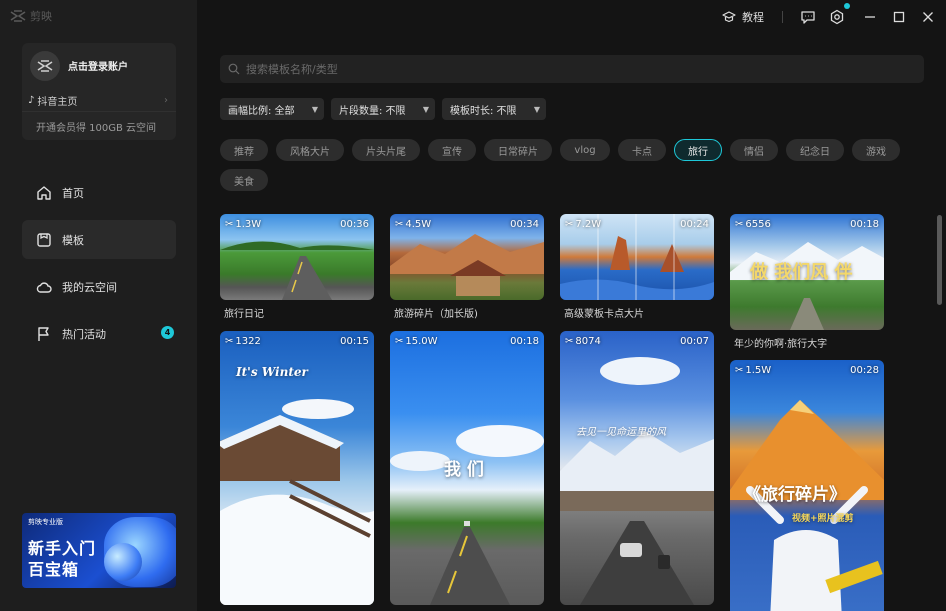 The image size is (946, 611). I want to click on search-icon, so click(234, 69).